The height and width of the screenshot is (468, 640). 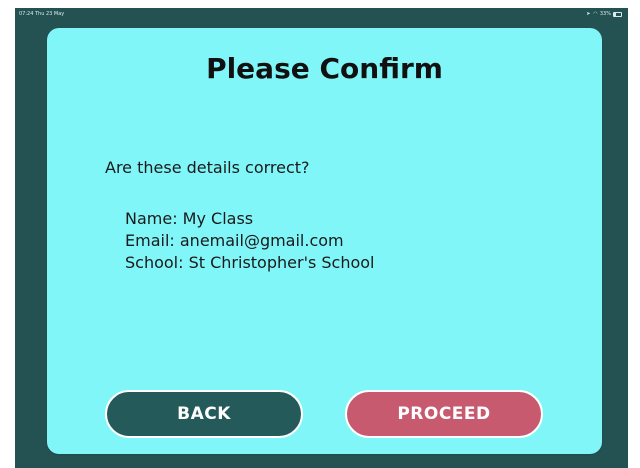 What do you see at coordinates (42, 14) in the screenshot?
I see `status-time-date: 07:24 Thu 23 May` at bounding box center [42, 14].